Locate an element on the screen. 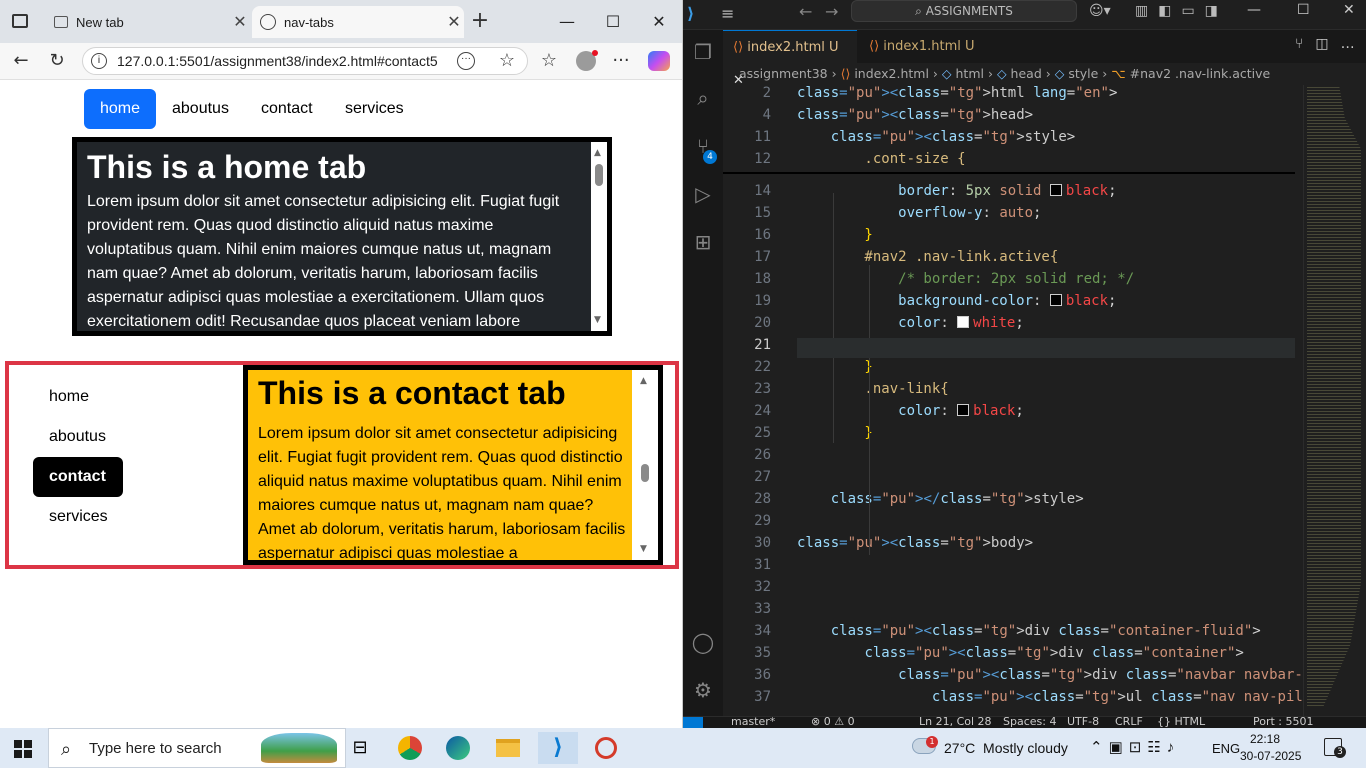 The image size is (1366, 768). nav1-services: services is located at coordinates (374, 109).